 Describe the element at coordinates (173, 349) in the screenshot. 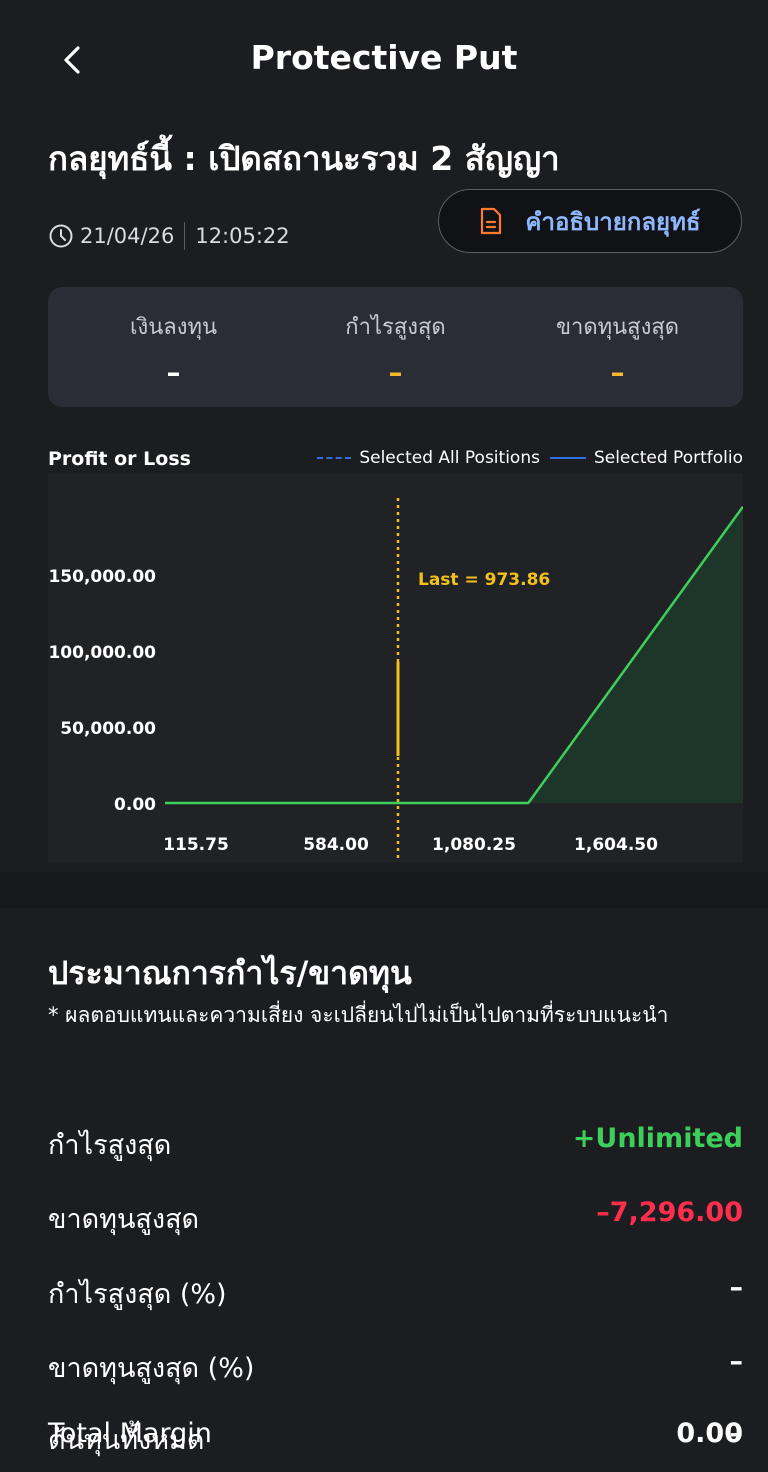

I see `summary-investment: เงินลงทุน –` at that location.